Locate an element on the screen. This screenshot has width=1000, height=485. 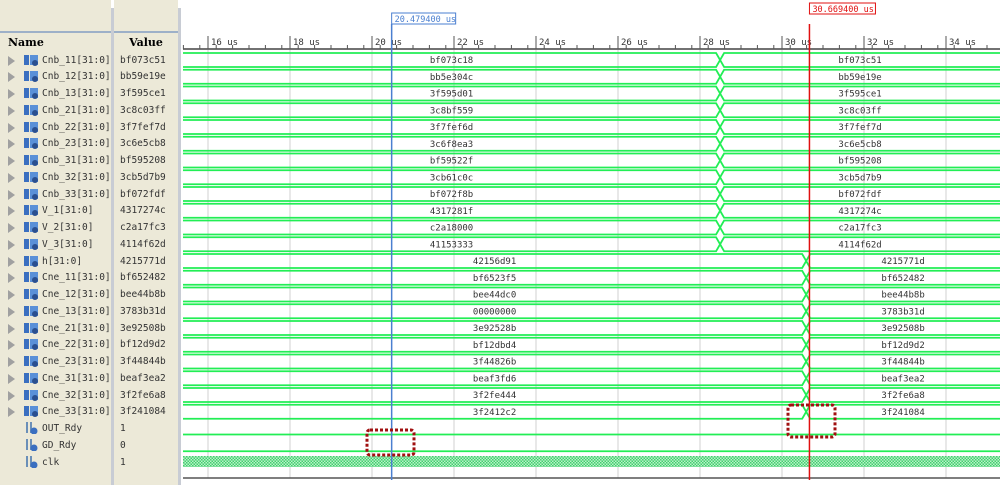
tick-label: 20 us is located at coordinates (388, 43).